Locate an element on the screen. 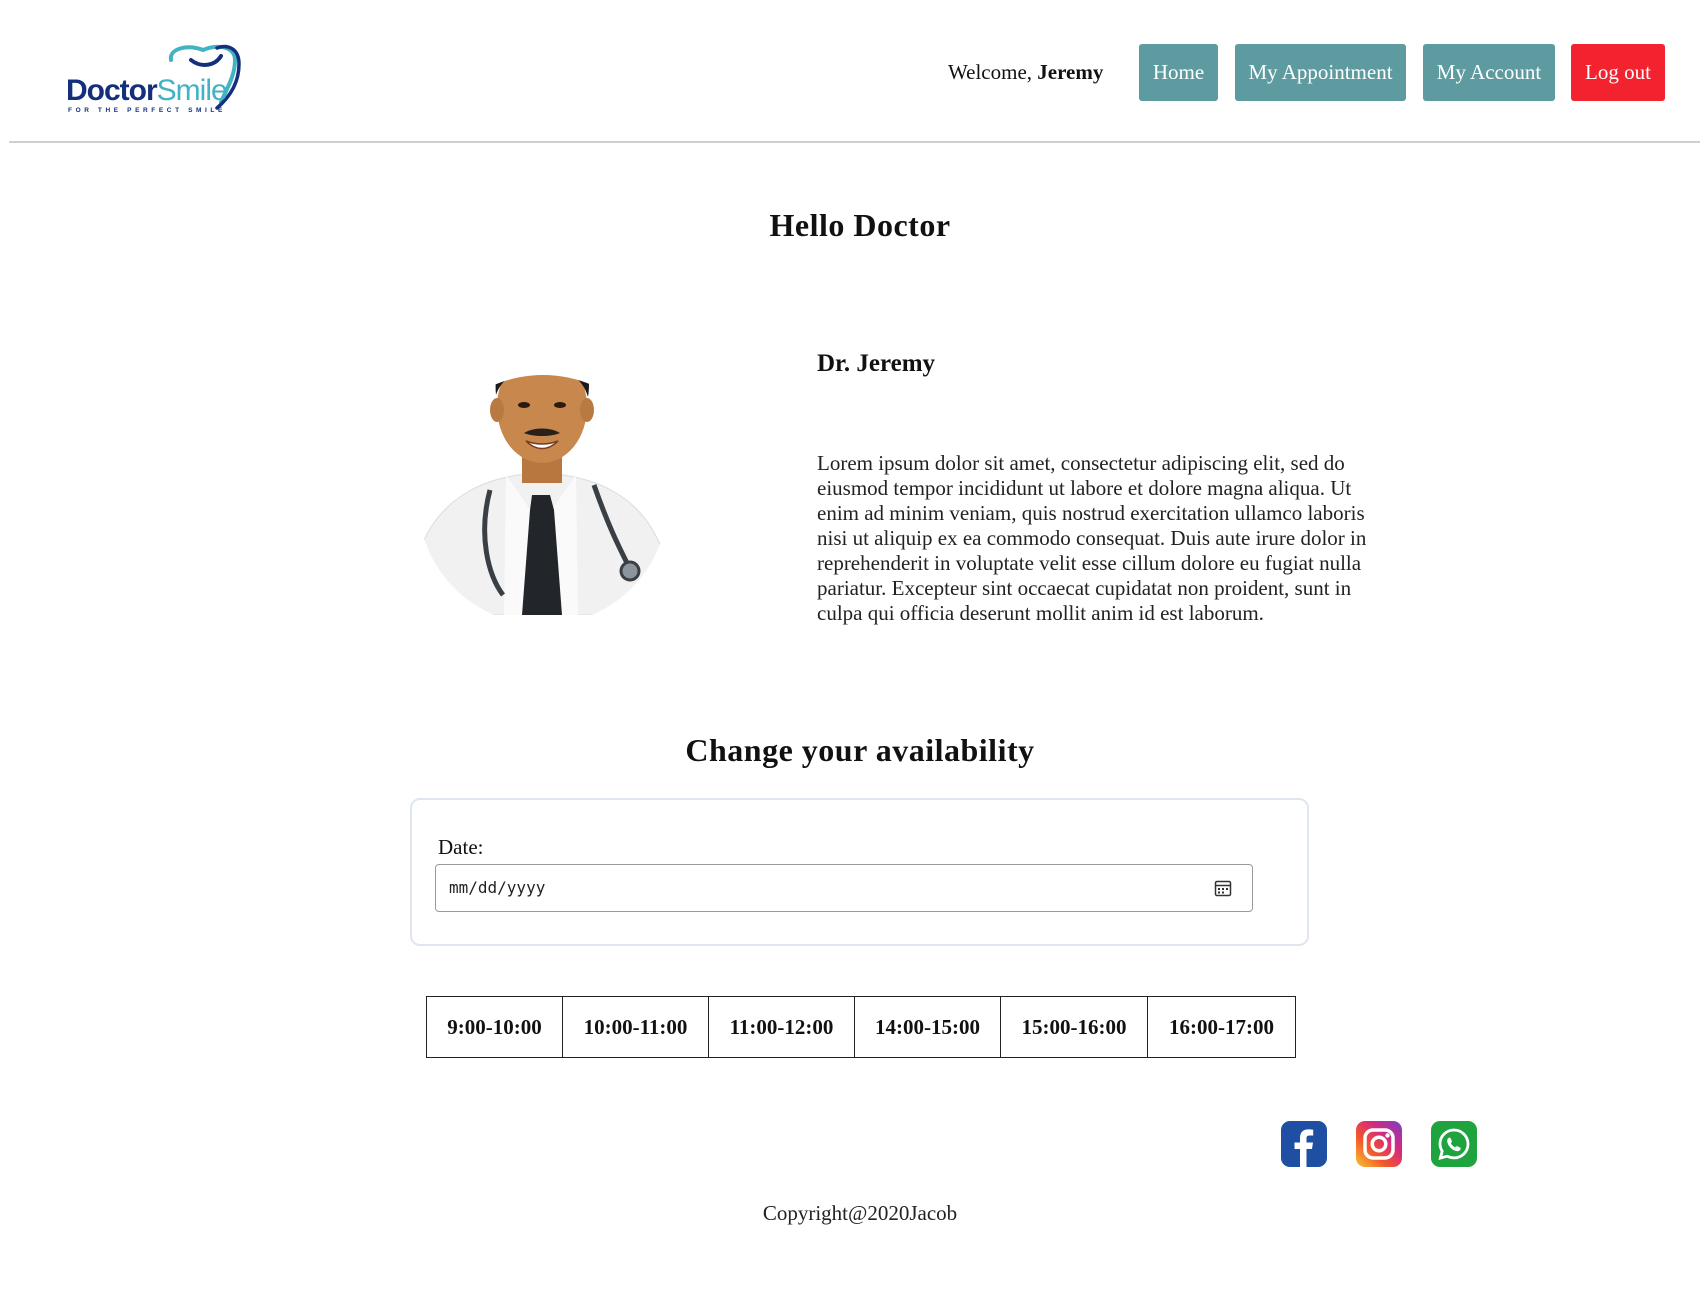 Image resolution: width=1700 pixels, height=1302 pixels. welcome-message: Welcome, Jeremy is located at coordinates (1026, 72).